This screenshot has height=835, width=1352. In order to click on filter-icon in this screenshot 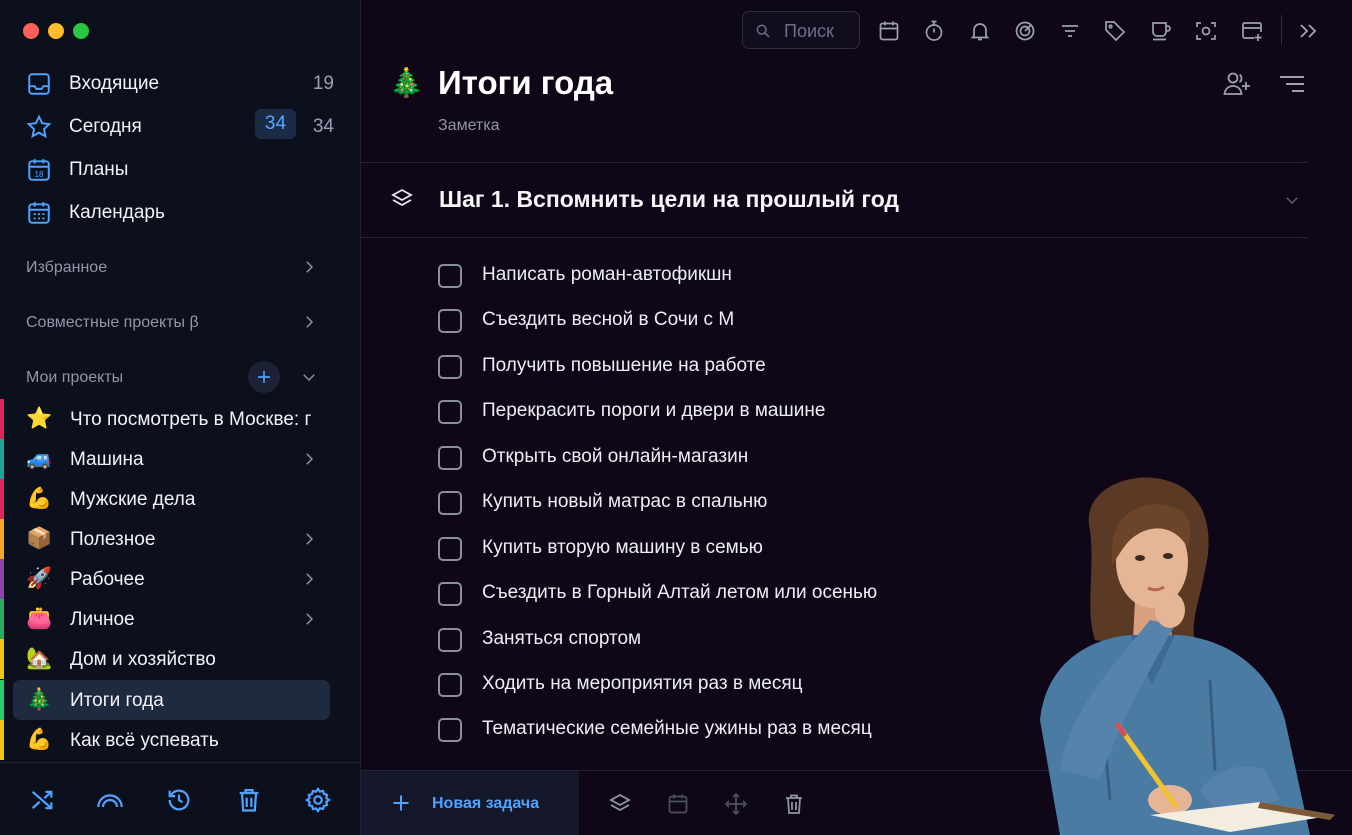, I will do `click(1070, 31)`.